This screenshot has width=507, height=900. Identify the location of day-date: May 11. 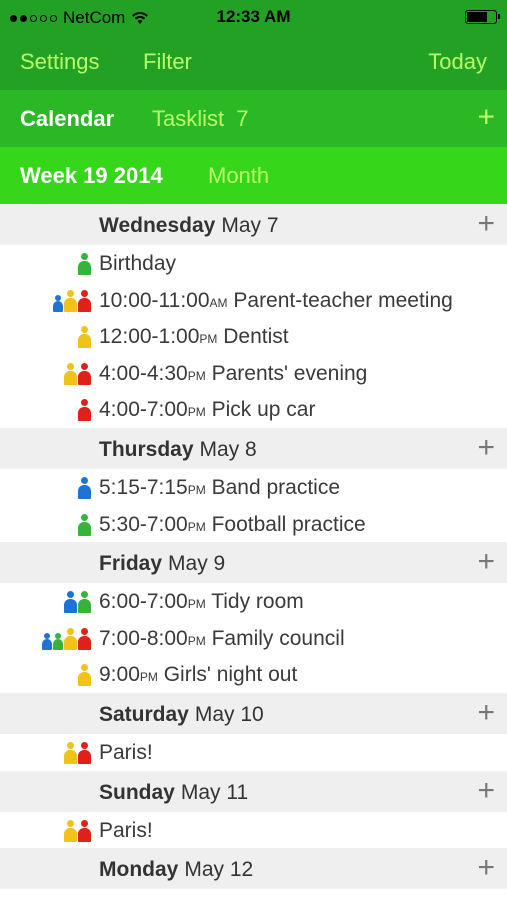
(214, 792).